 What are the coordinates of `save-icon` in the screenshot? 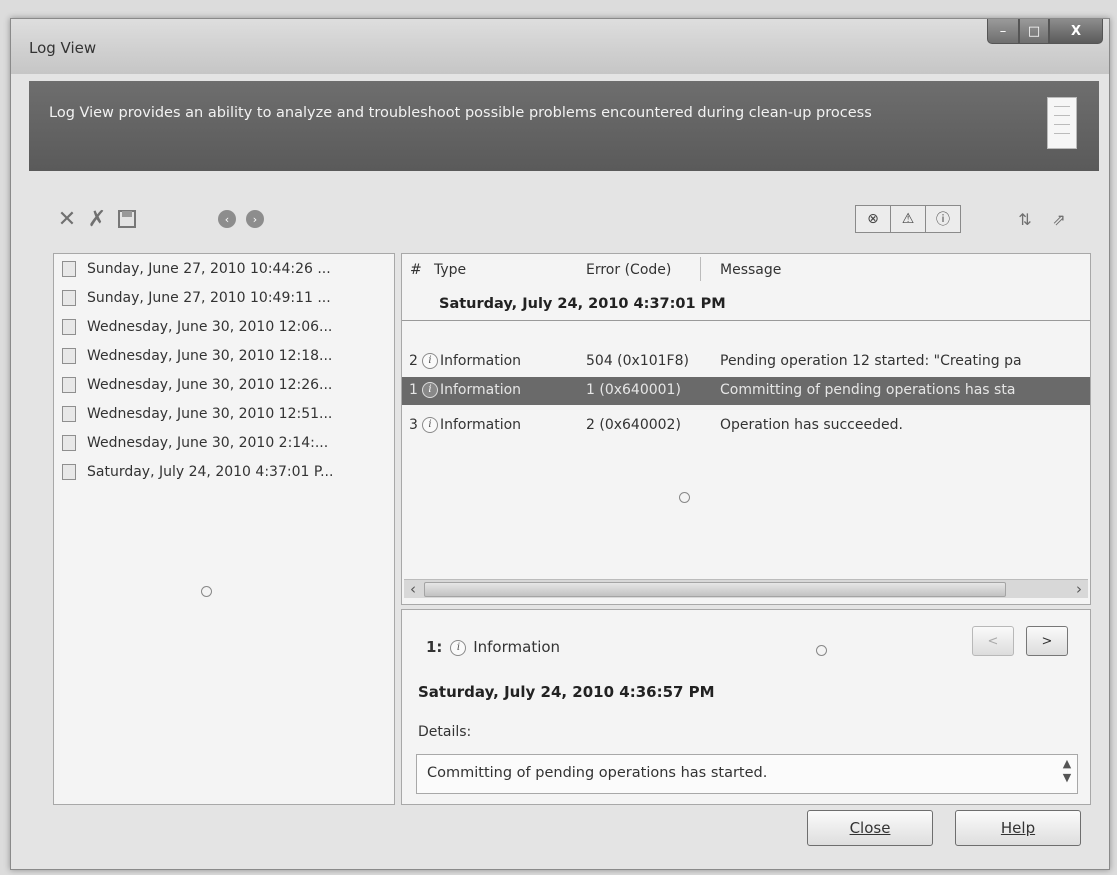 It's located at (127, 219).